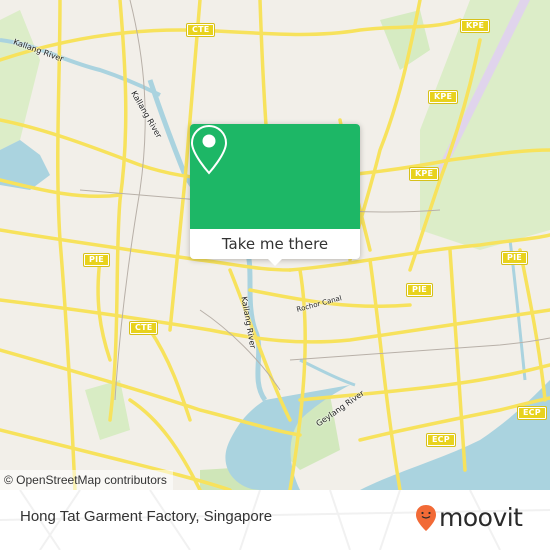 This screenshot has height=550, width=550. I want to click on moovit-wordmark: moovit, so click(481, 517).